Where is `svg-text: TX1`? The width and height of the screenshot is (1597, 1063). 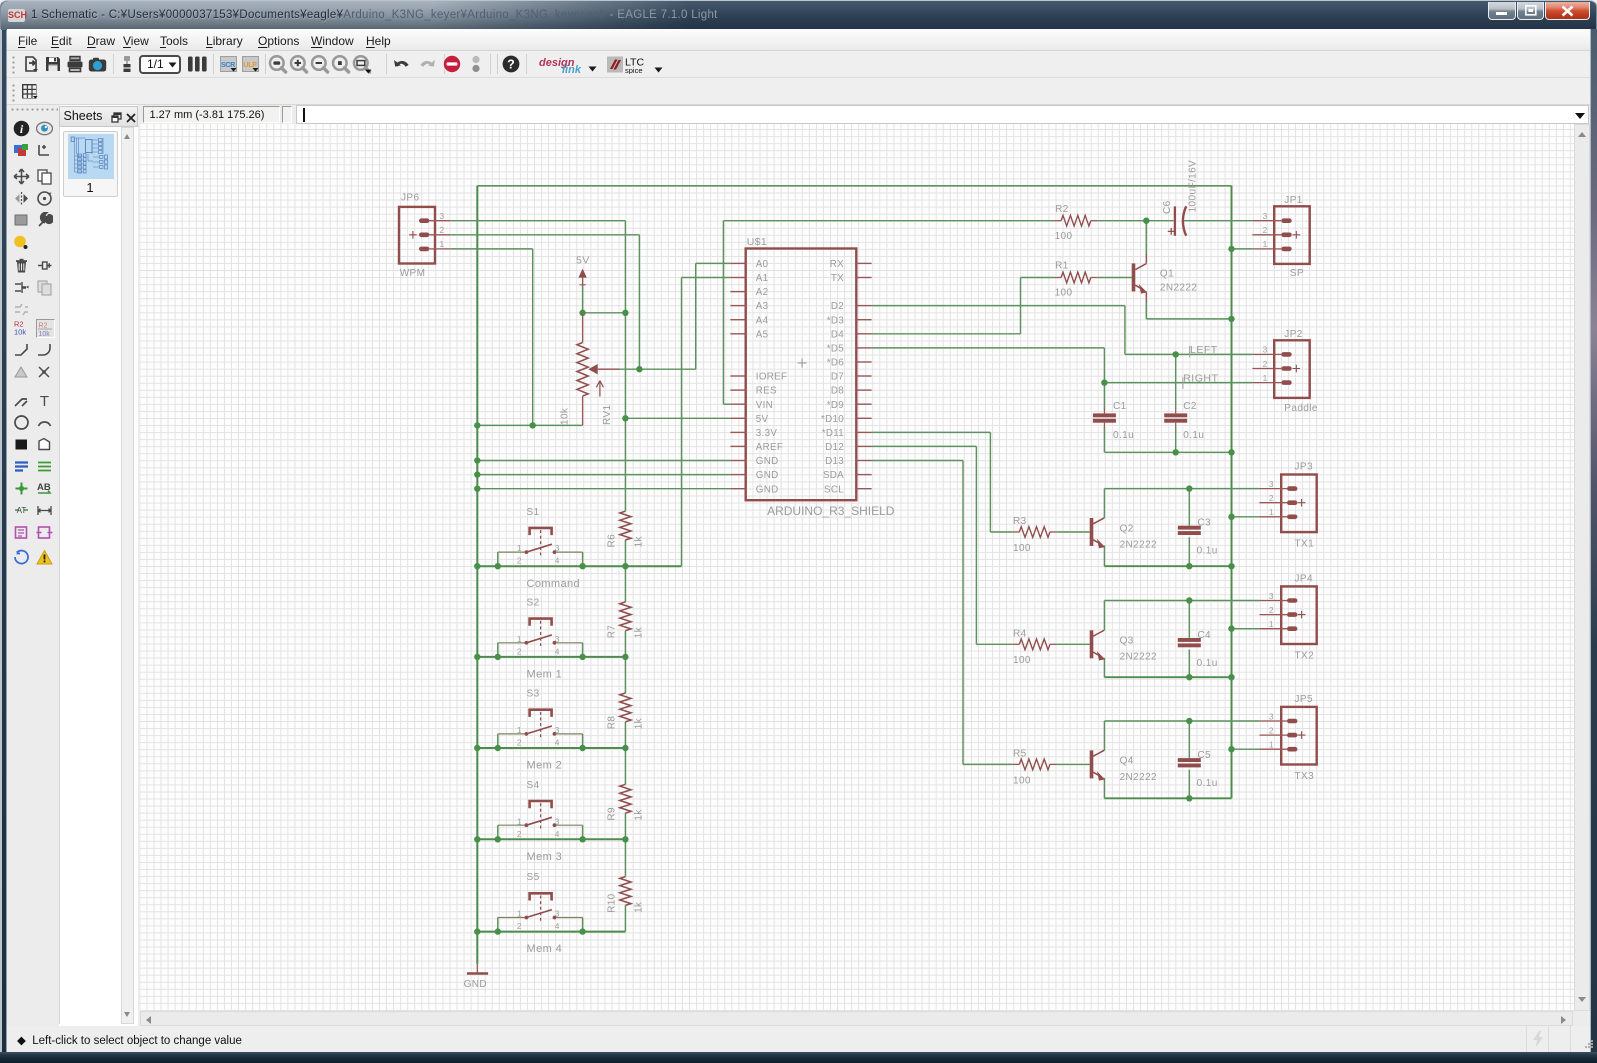
svg-text: TX1 is located at coordinates (1305, 544).